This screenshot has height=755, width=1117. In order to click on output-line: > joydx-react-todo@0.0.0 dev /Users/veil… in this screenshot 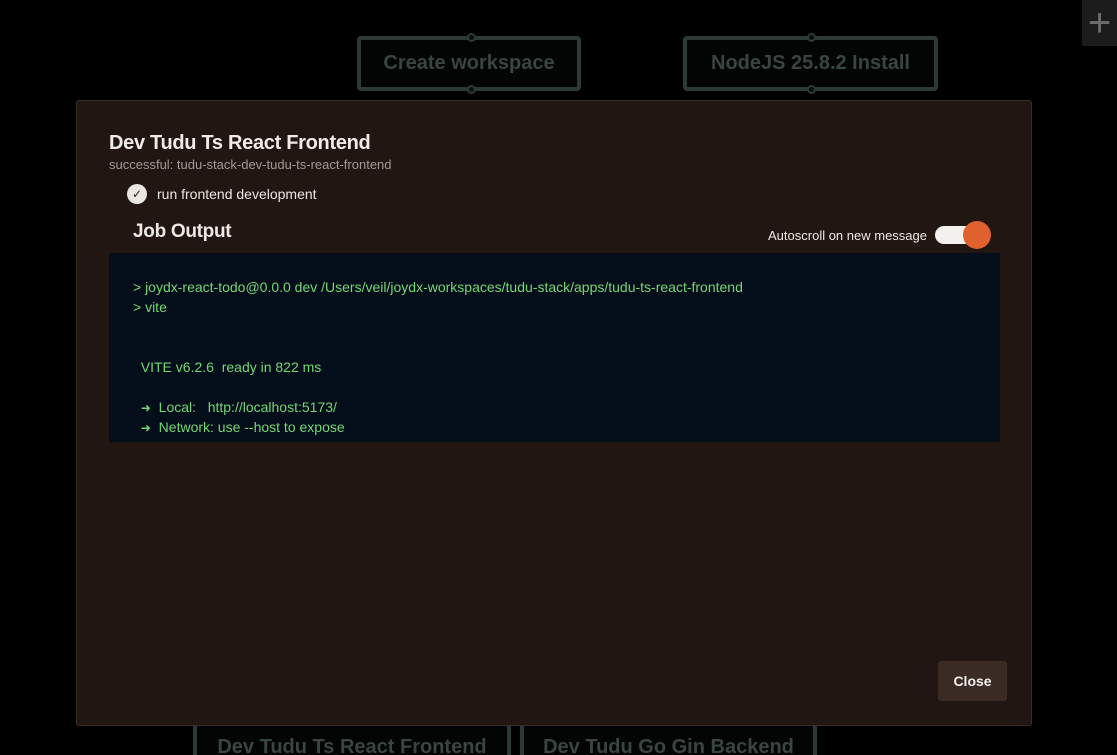, I will do `click(438, 287)`.